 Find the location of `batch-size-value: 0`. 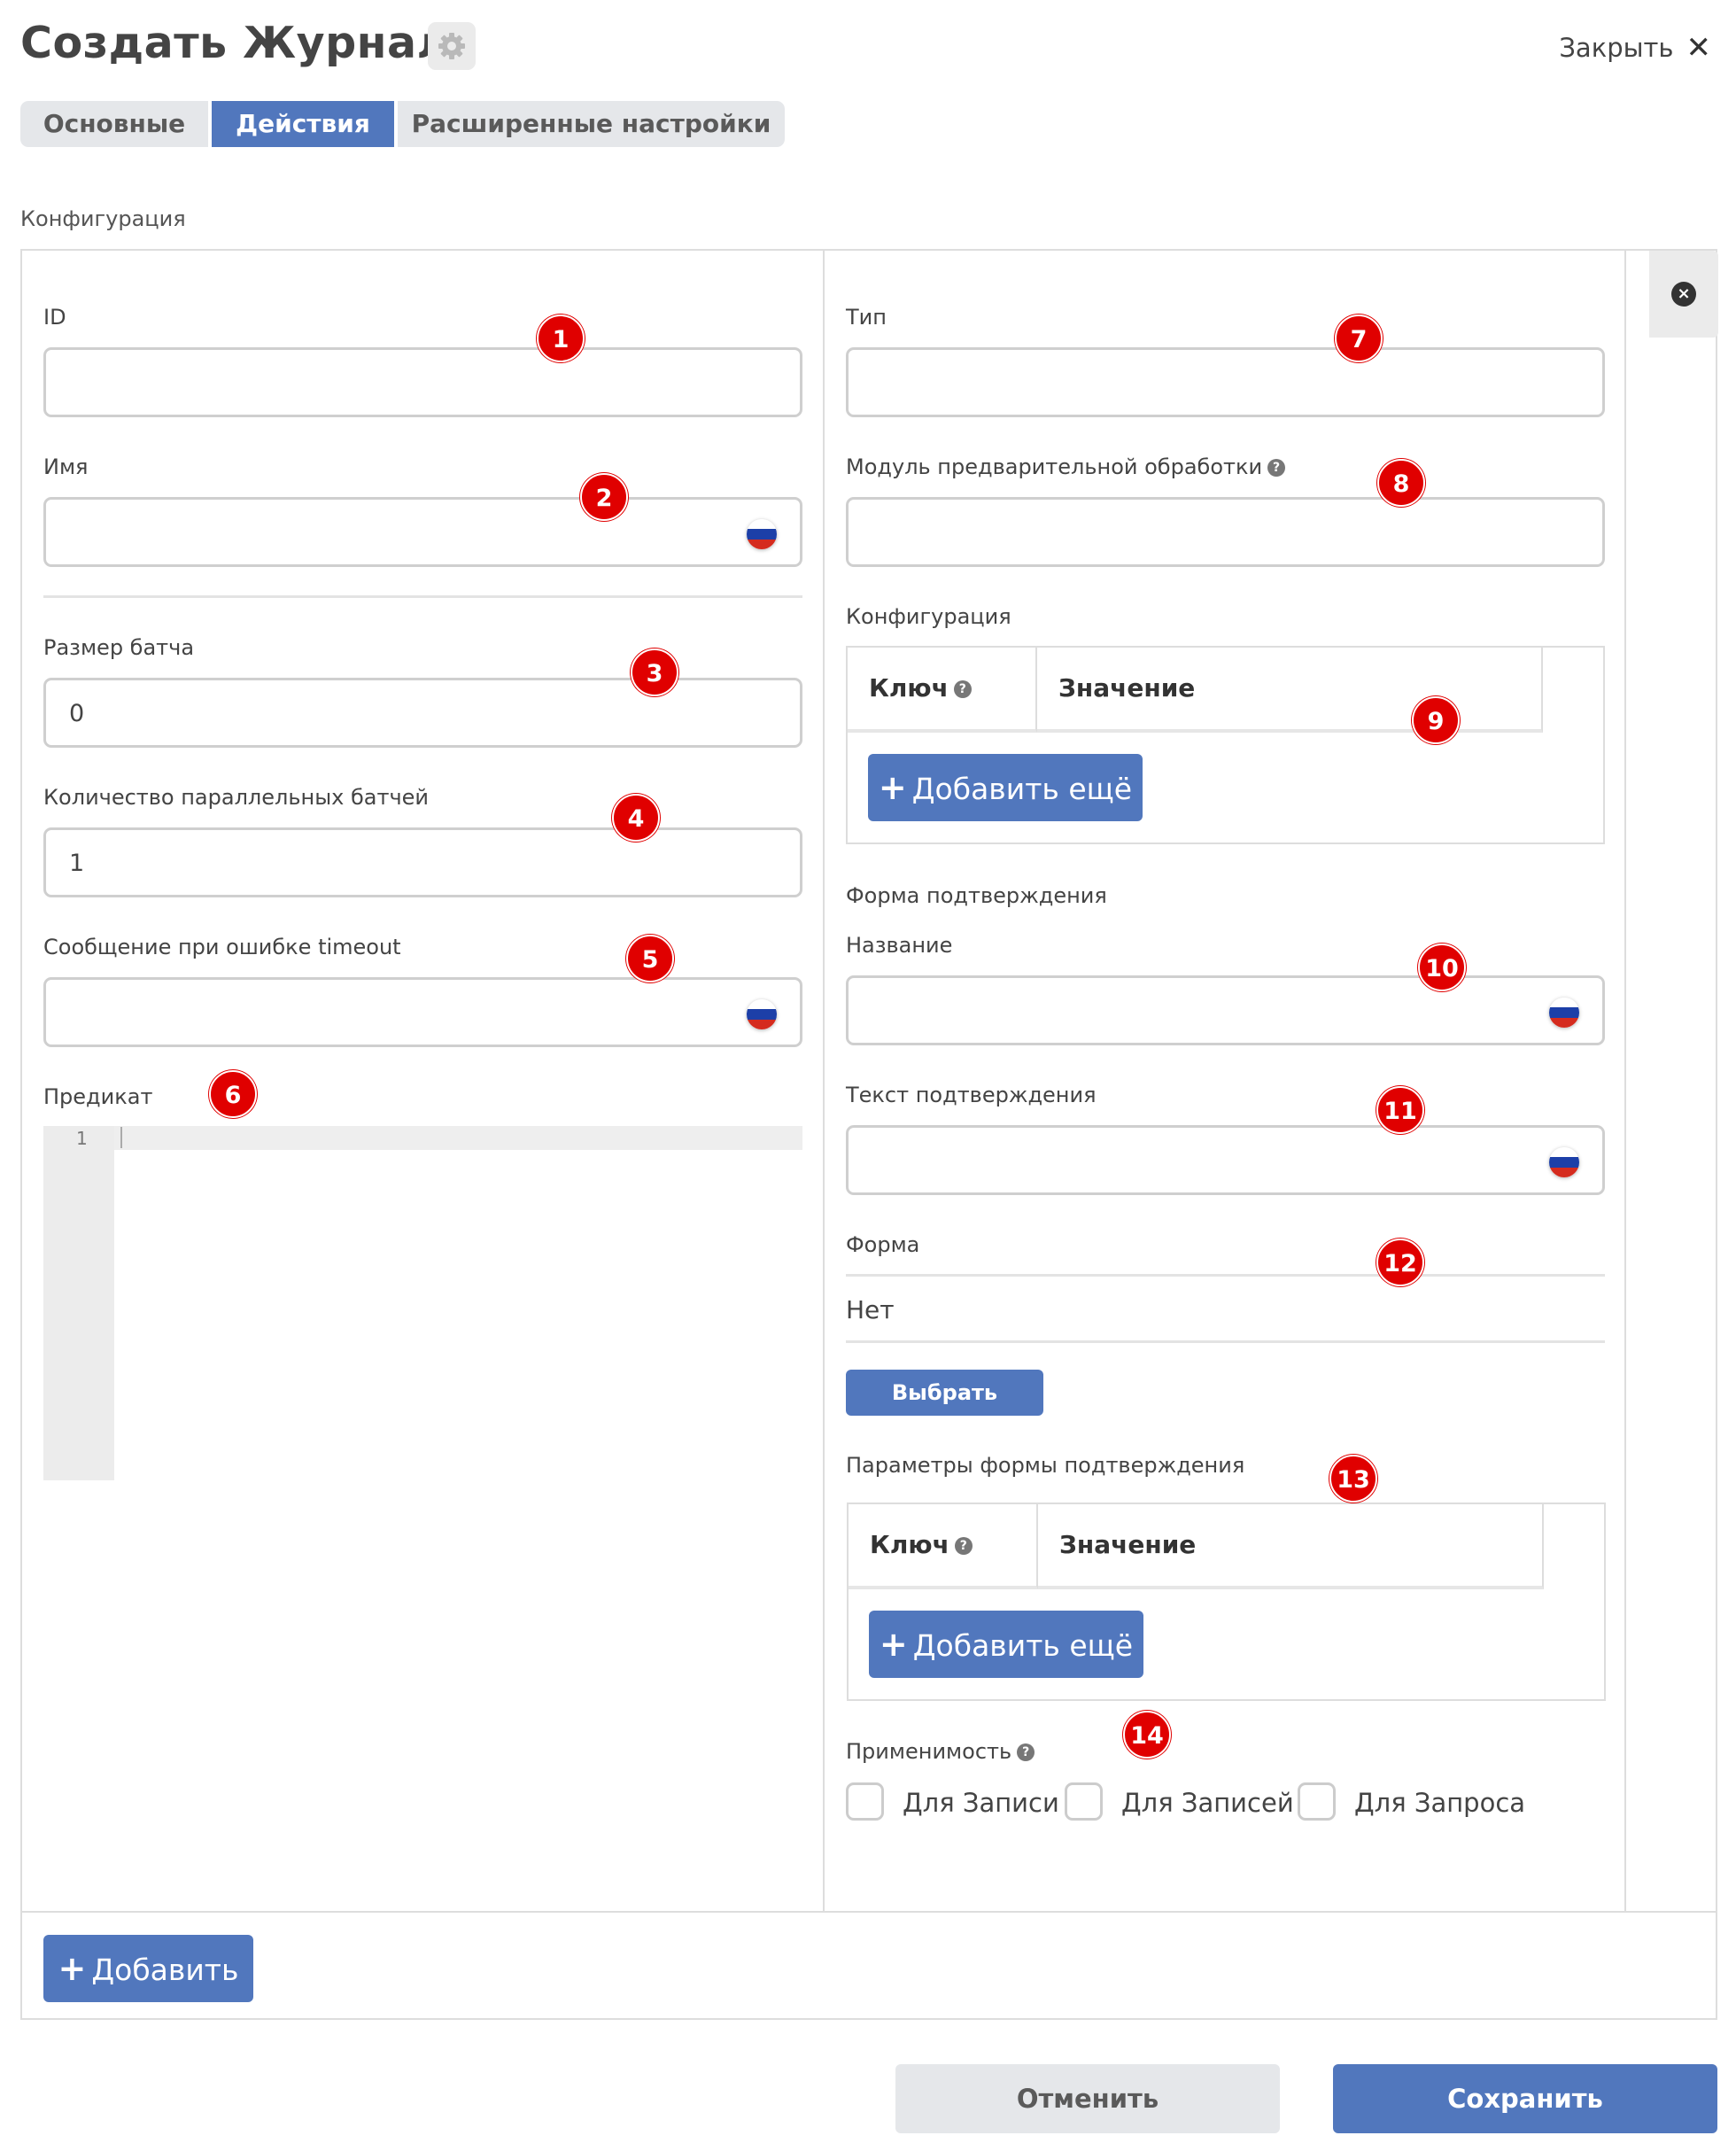

batch-size-value: 0 is located at coordinates (77, 713).